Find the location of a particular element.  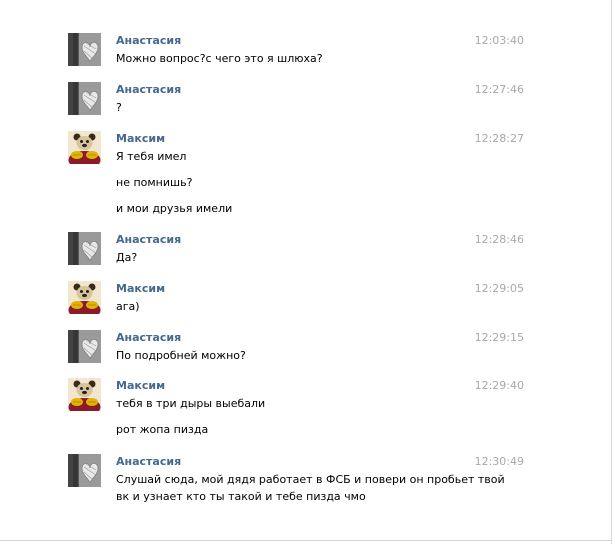

window-border-bottom is located at coordinates (306, 540).